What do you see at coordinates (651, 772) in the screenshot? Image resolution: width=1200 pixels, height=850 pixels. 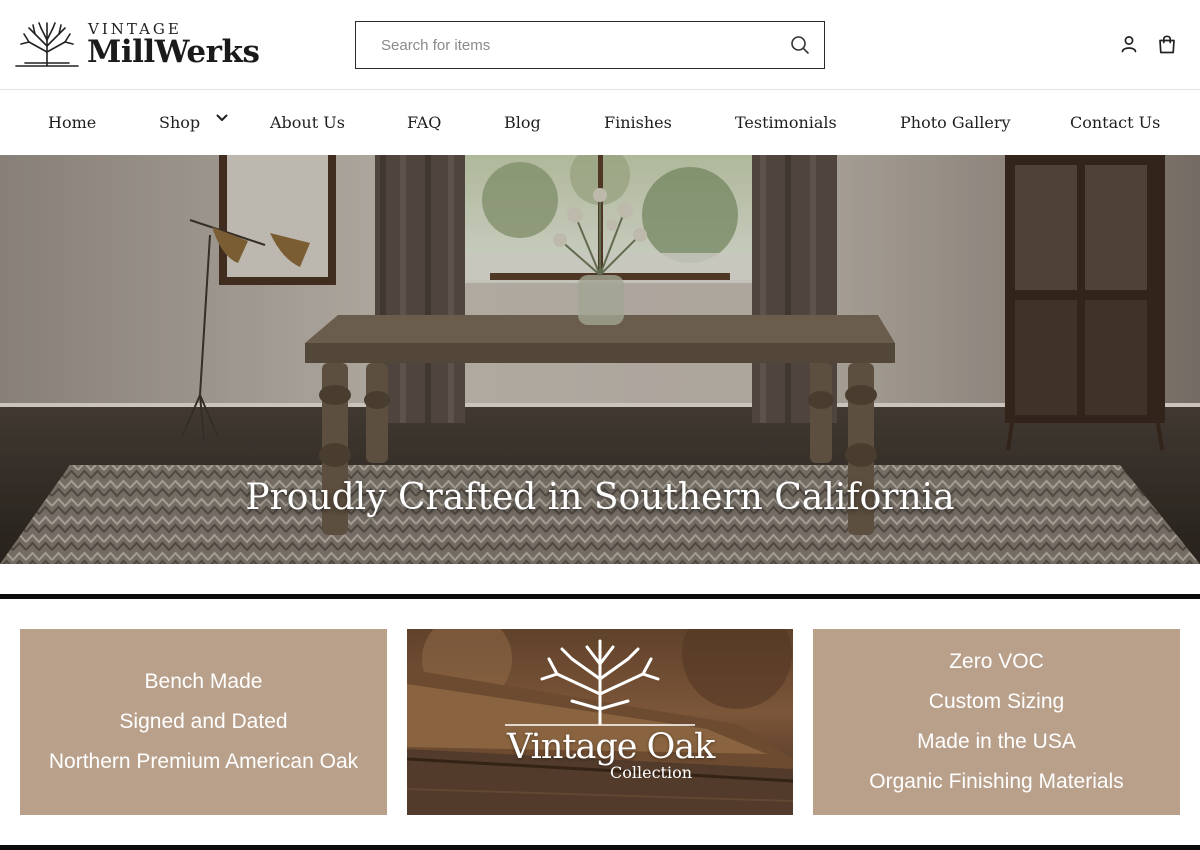 I see `promo-subtitle: Collection` at bounding box center [651, 772].